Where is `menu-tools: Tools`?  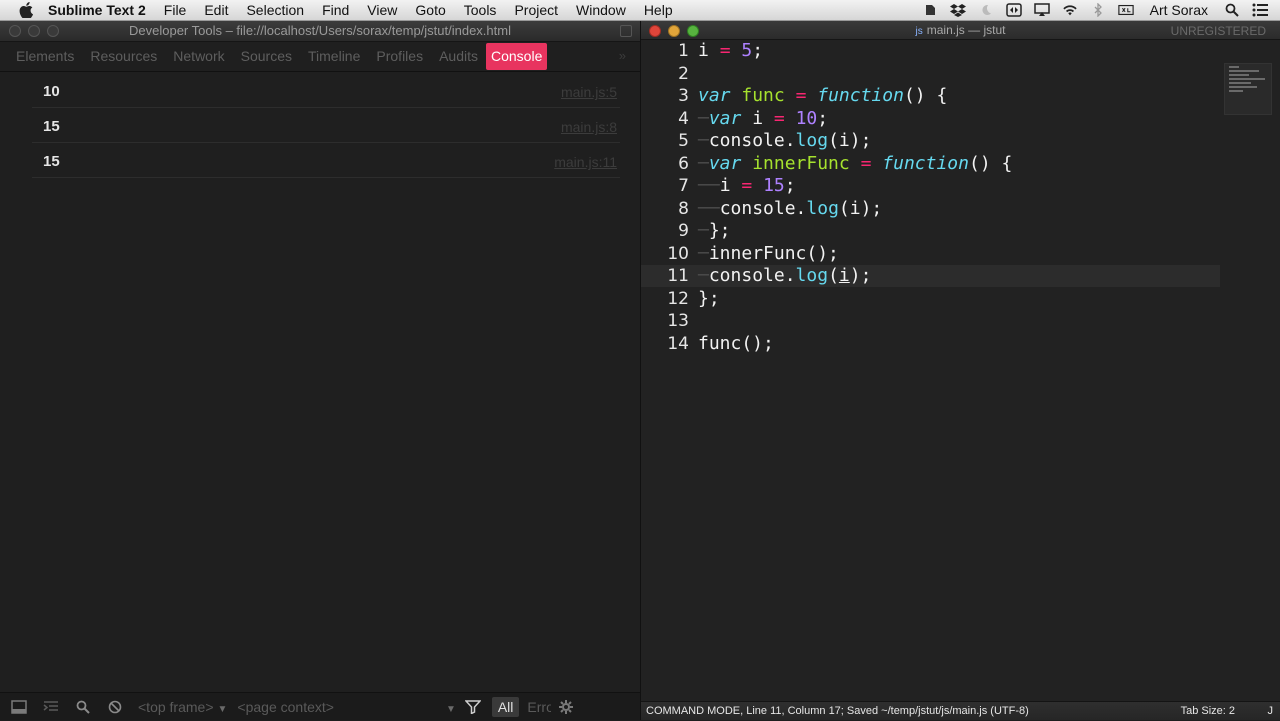 menu-tools: Tools is located at coordinates (480, 10).